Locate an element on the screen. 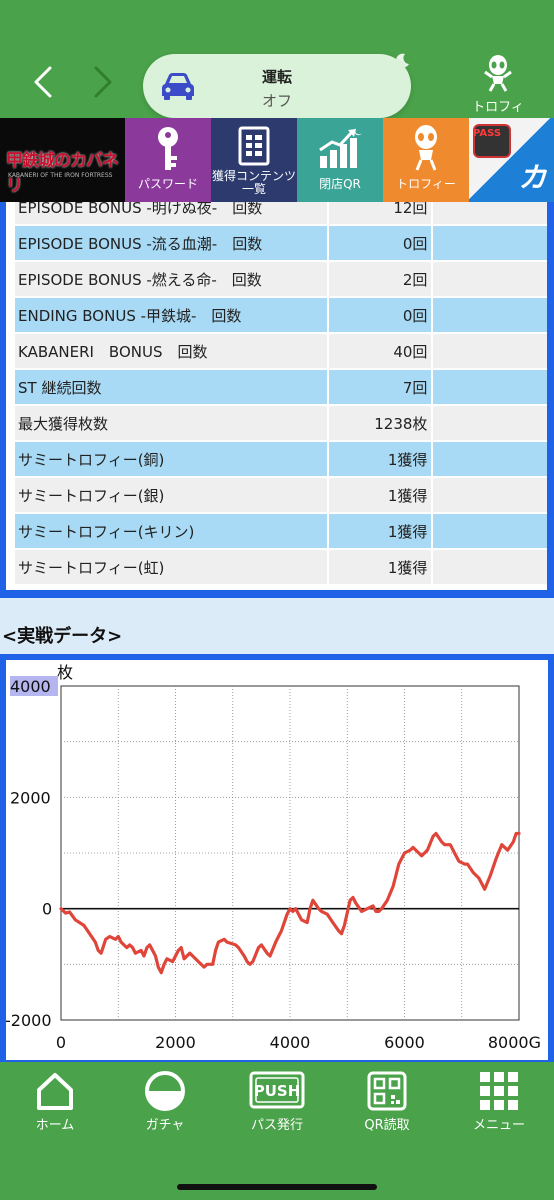 The width and height of the screenshot is (554, 1200). contents-list-tile: 獲得コンテンツ 一覧 is located at coordinates (254, 160).